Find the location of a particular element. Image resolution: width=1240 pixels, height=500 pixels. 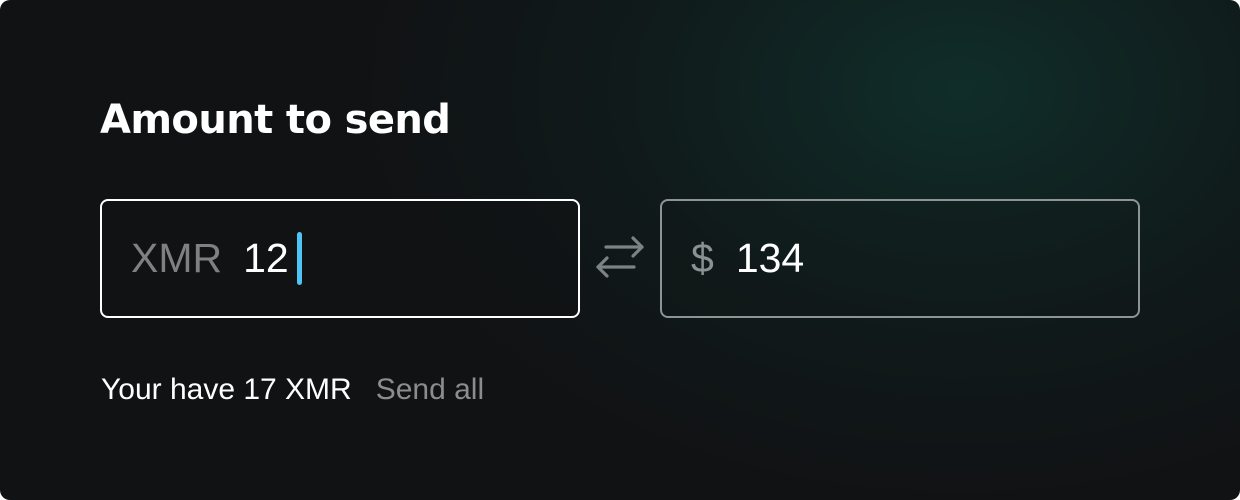

to-currency-label: $ is located at coordinates (702, 258).